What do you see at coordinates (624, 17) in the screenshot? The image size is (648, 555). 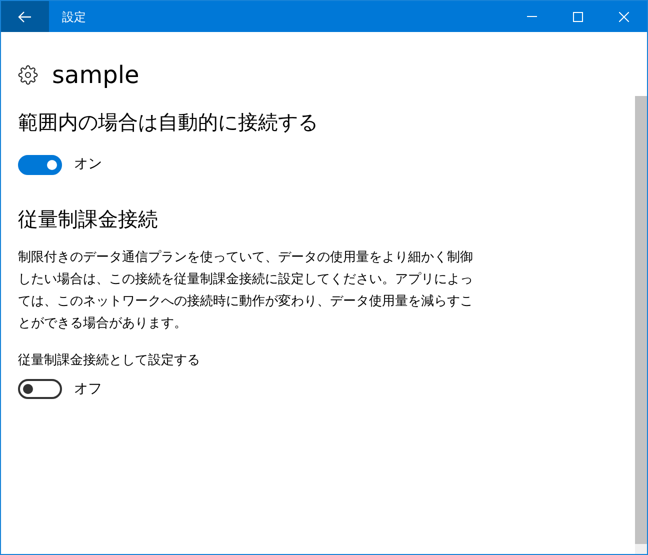 I see `close-icon` at bounding box center [624, 17].